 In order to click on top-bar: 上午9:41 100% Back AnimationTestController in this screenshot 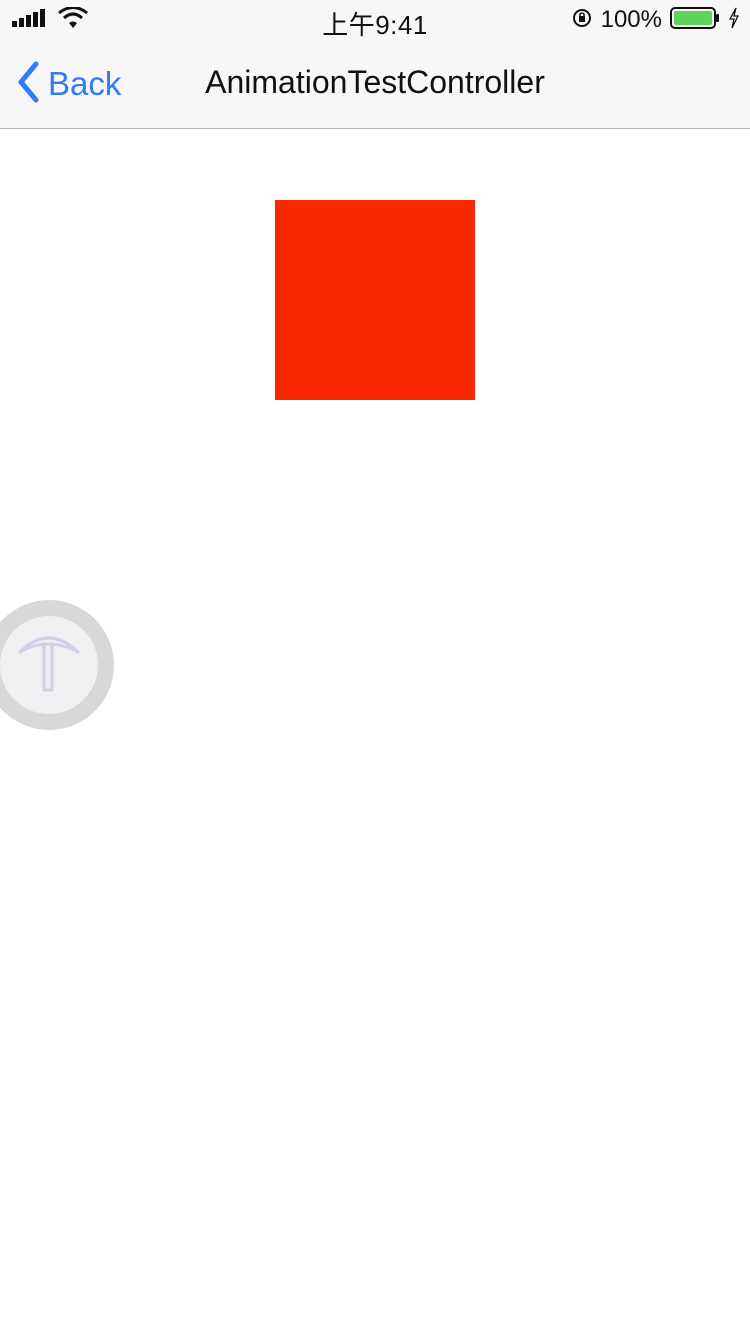, I will do `click(375, 64)`.